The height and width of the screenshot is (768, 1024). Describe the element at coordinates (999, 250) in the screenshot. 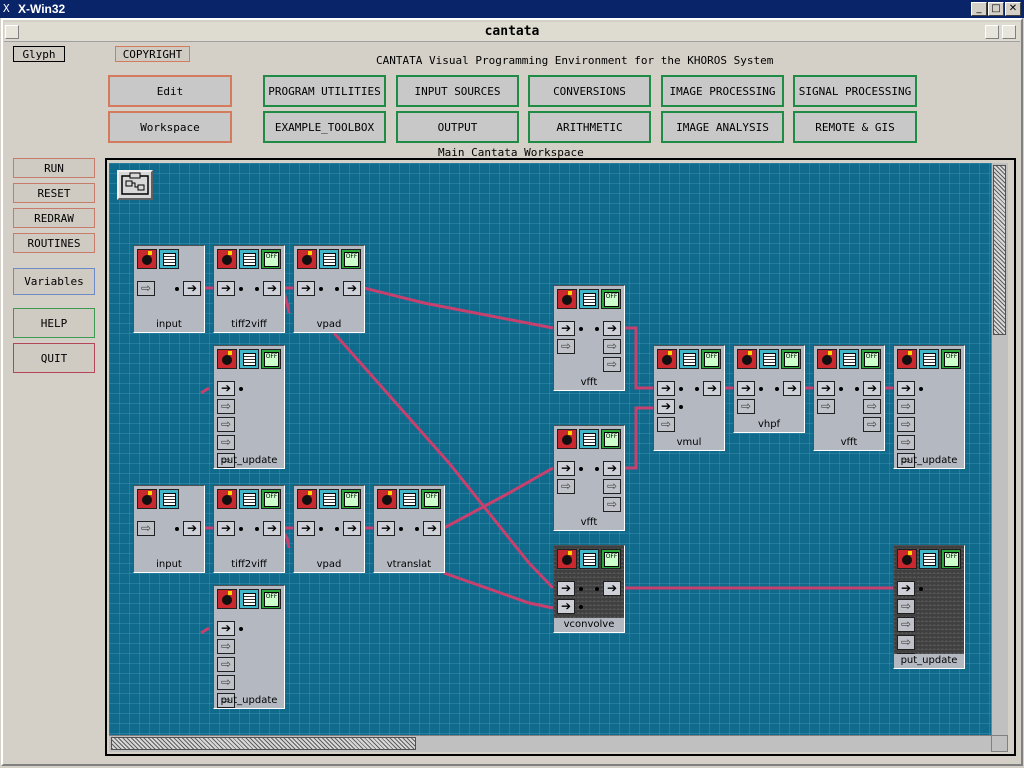

I see `vertical-scroll-thumb` at that location.